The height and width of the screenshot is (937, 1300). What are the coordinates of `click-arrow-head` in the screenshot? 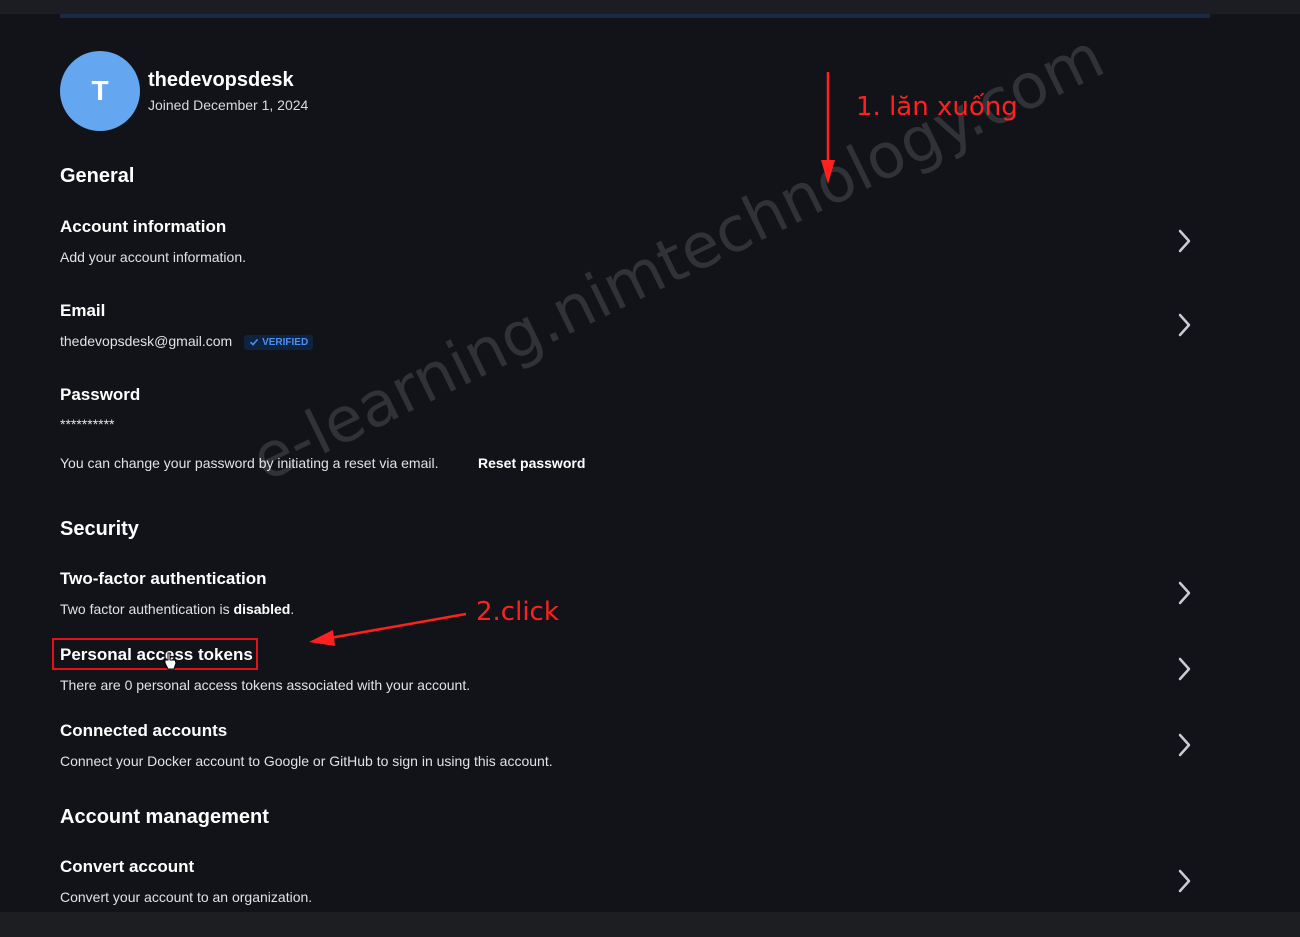 It's located at (322, 638).